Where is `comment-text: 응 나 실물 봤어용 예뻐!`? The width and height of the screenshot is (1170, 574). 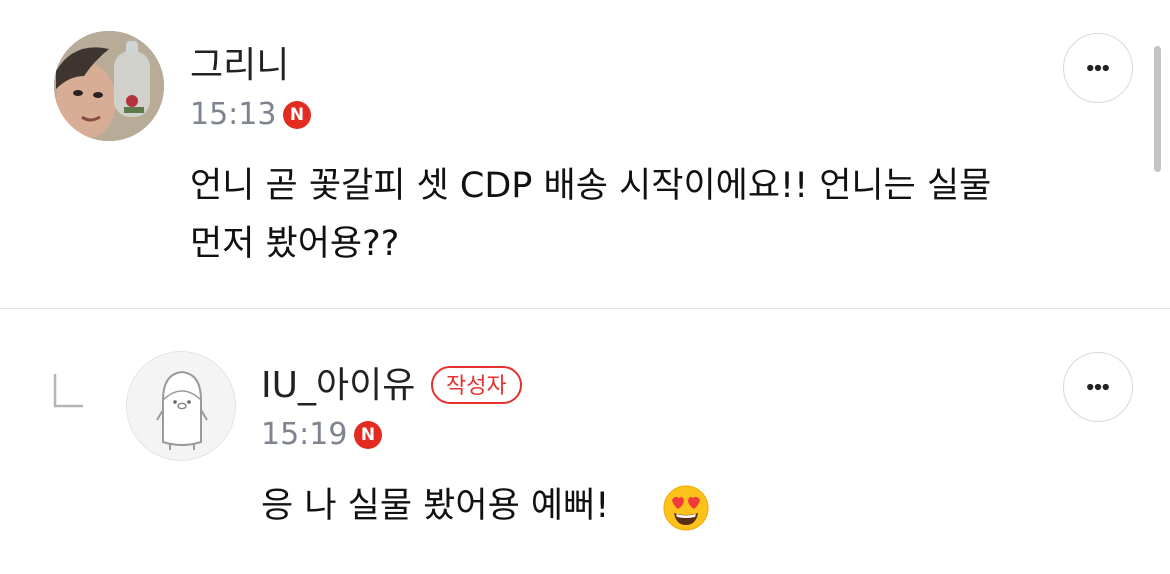
comment-text: 응 나 실물 봤어용 예뻐! is located at coordinates (435, 506).